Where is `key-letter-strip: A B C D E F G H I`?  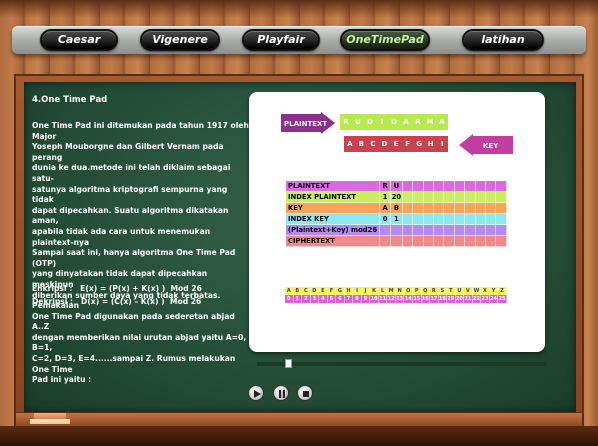
key-letter-strip: A B C D E F G H I is located at coordinates (396, 144).